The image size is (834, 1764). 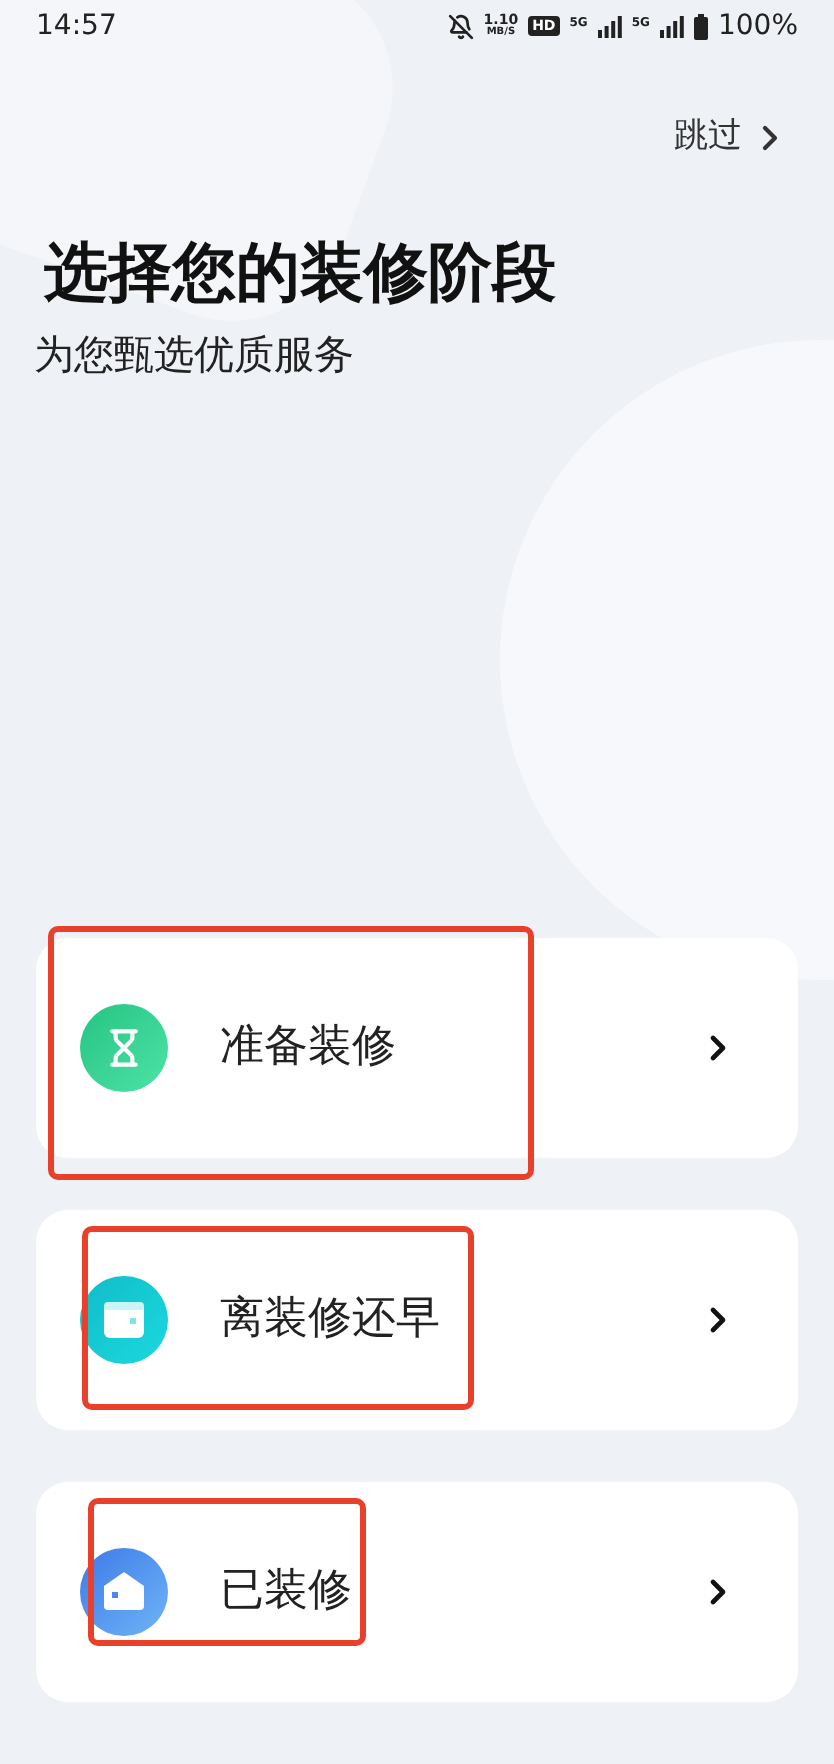 What do you see at coordinates (309, 1048) in the screenshot?
I see `option-label: 准备装修` at bounding box center [309, 1048].